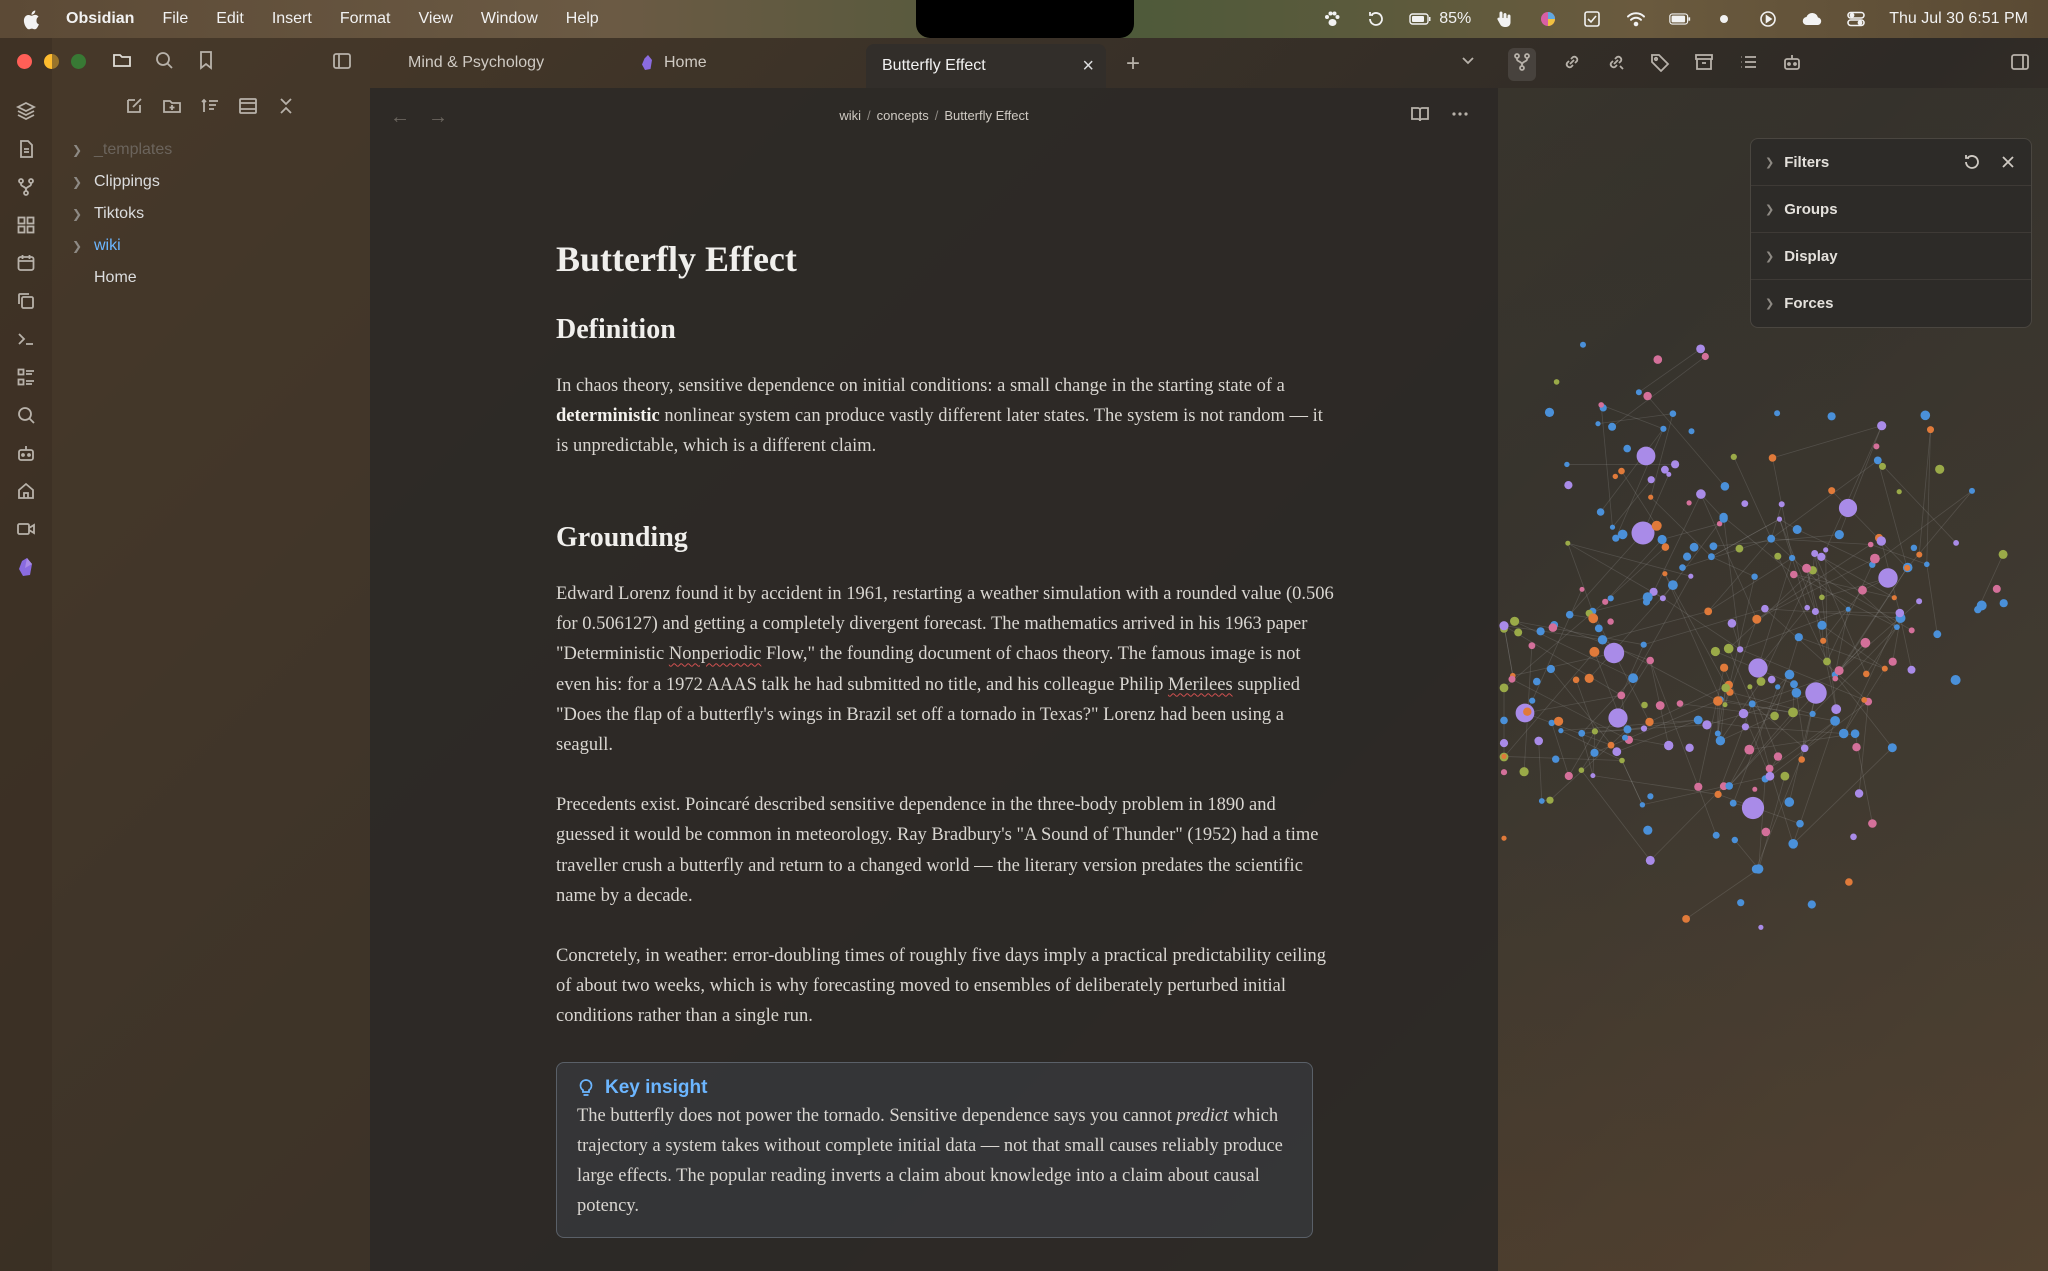  Describe the element at coordinates (986, 115) in the screenshot. I see `breadcrumb-current: Butterfly Effect` at that location.